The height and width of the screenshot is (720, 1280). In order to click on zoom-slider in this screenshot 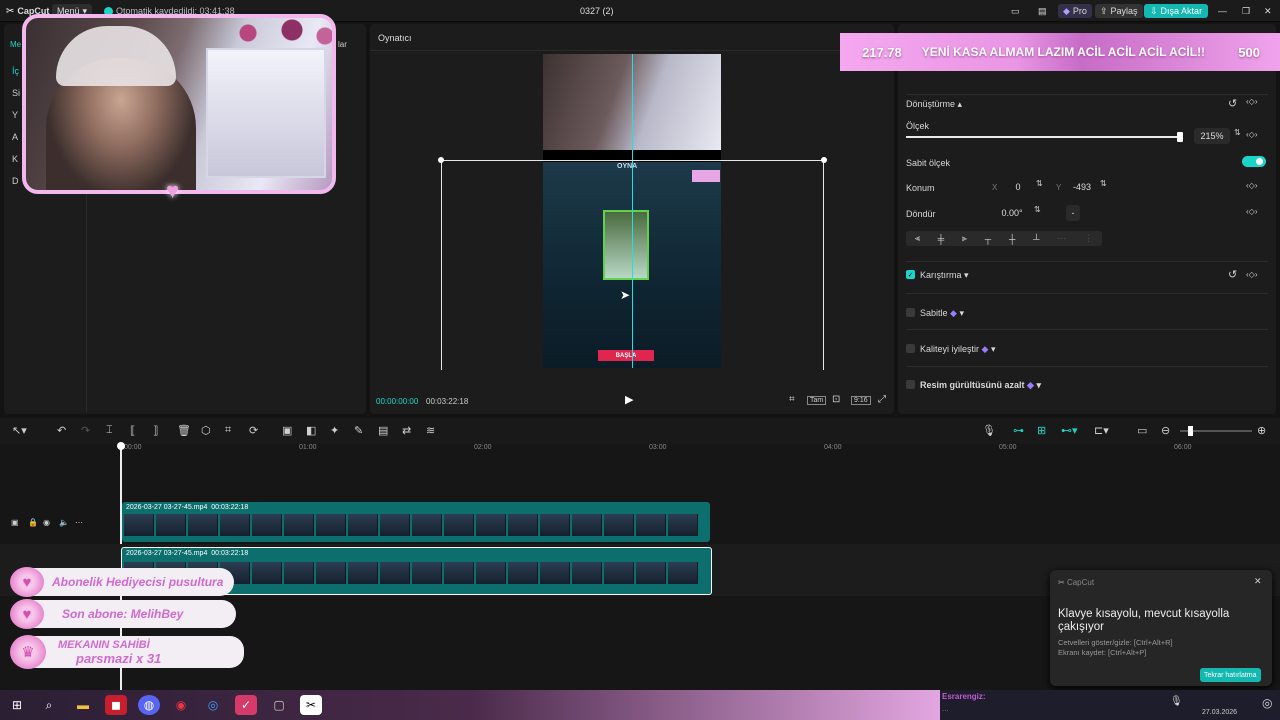, I will do `click(1216, 431)`.